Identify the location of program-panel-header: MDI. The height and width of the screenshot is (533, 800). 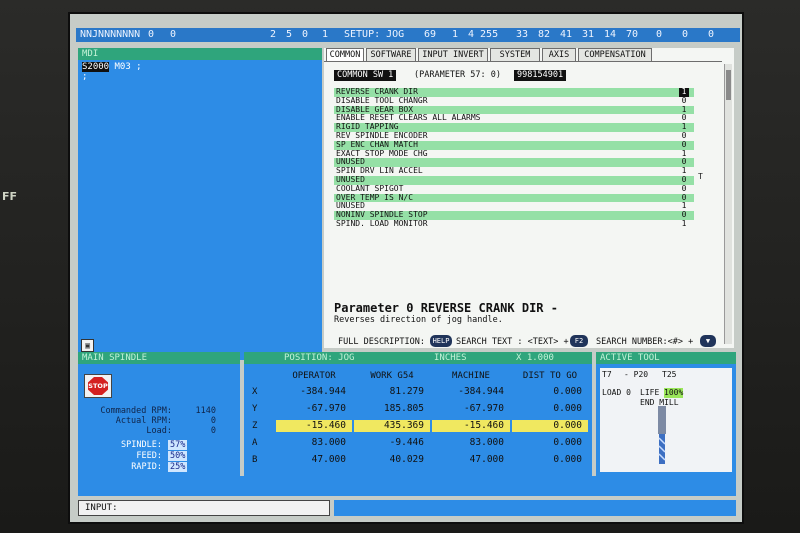
(200, 54).